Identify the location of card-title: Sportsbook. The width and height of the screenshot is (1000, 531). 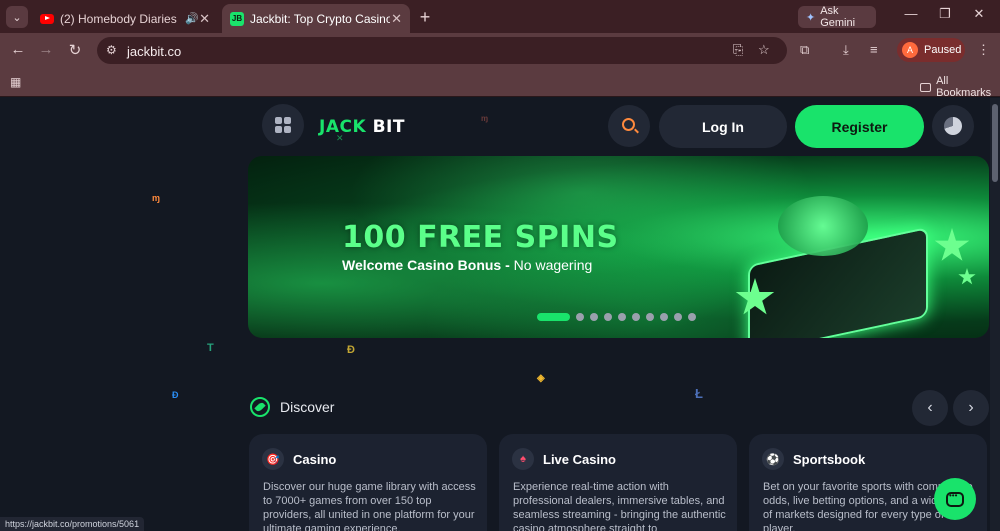
(829, 459).